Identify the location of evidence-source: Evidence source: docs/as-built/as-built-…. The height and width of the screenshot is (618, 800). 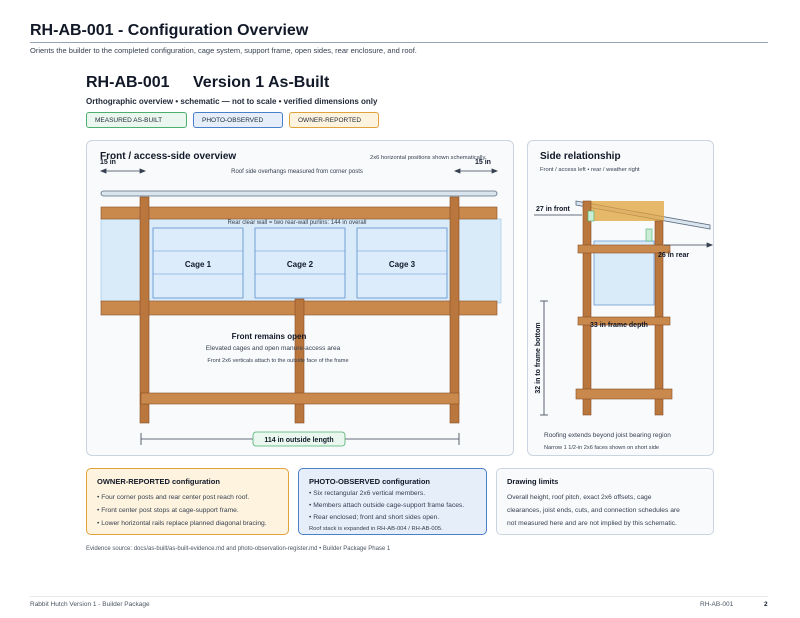
(238, 549).